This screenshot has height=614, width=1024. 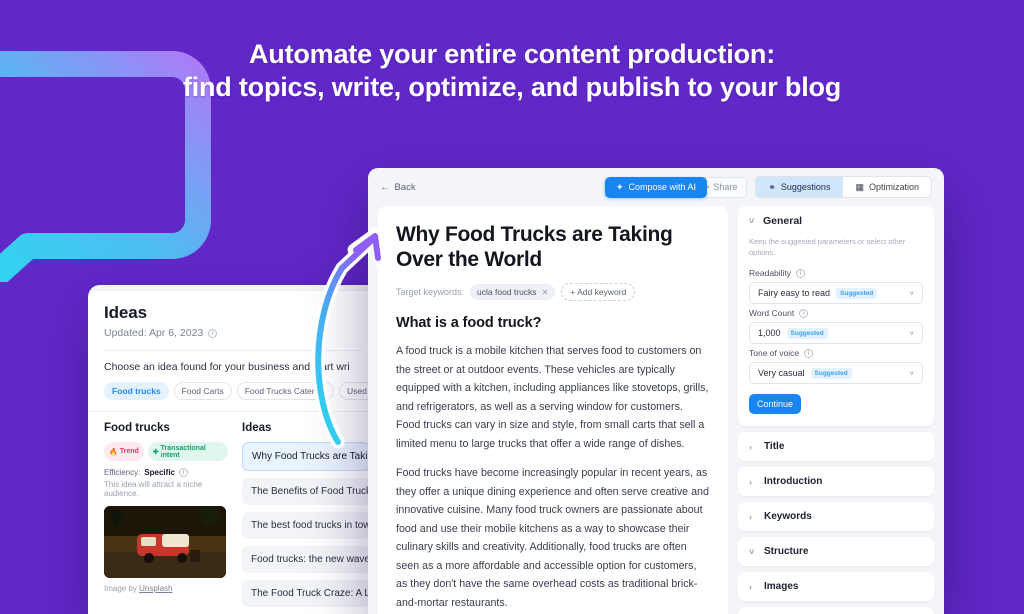 What do you see at coordinates (836, 516) in the screenshot?
I see `accordion-keywords: › Keywords` at bounding box center [836, 516].